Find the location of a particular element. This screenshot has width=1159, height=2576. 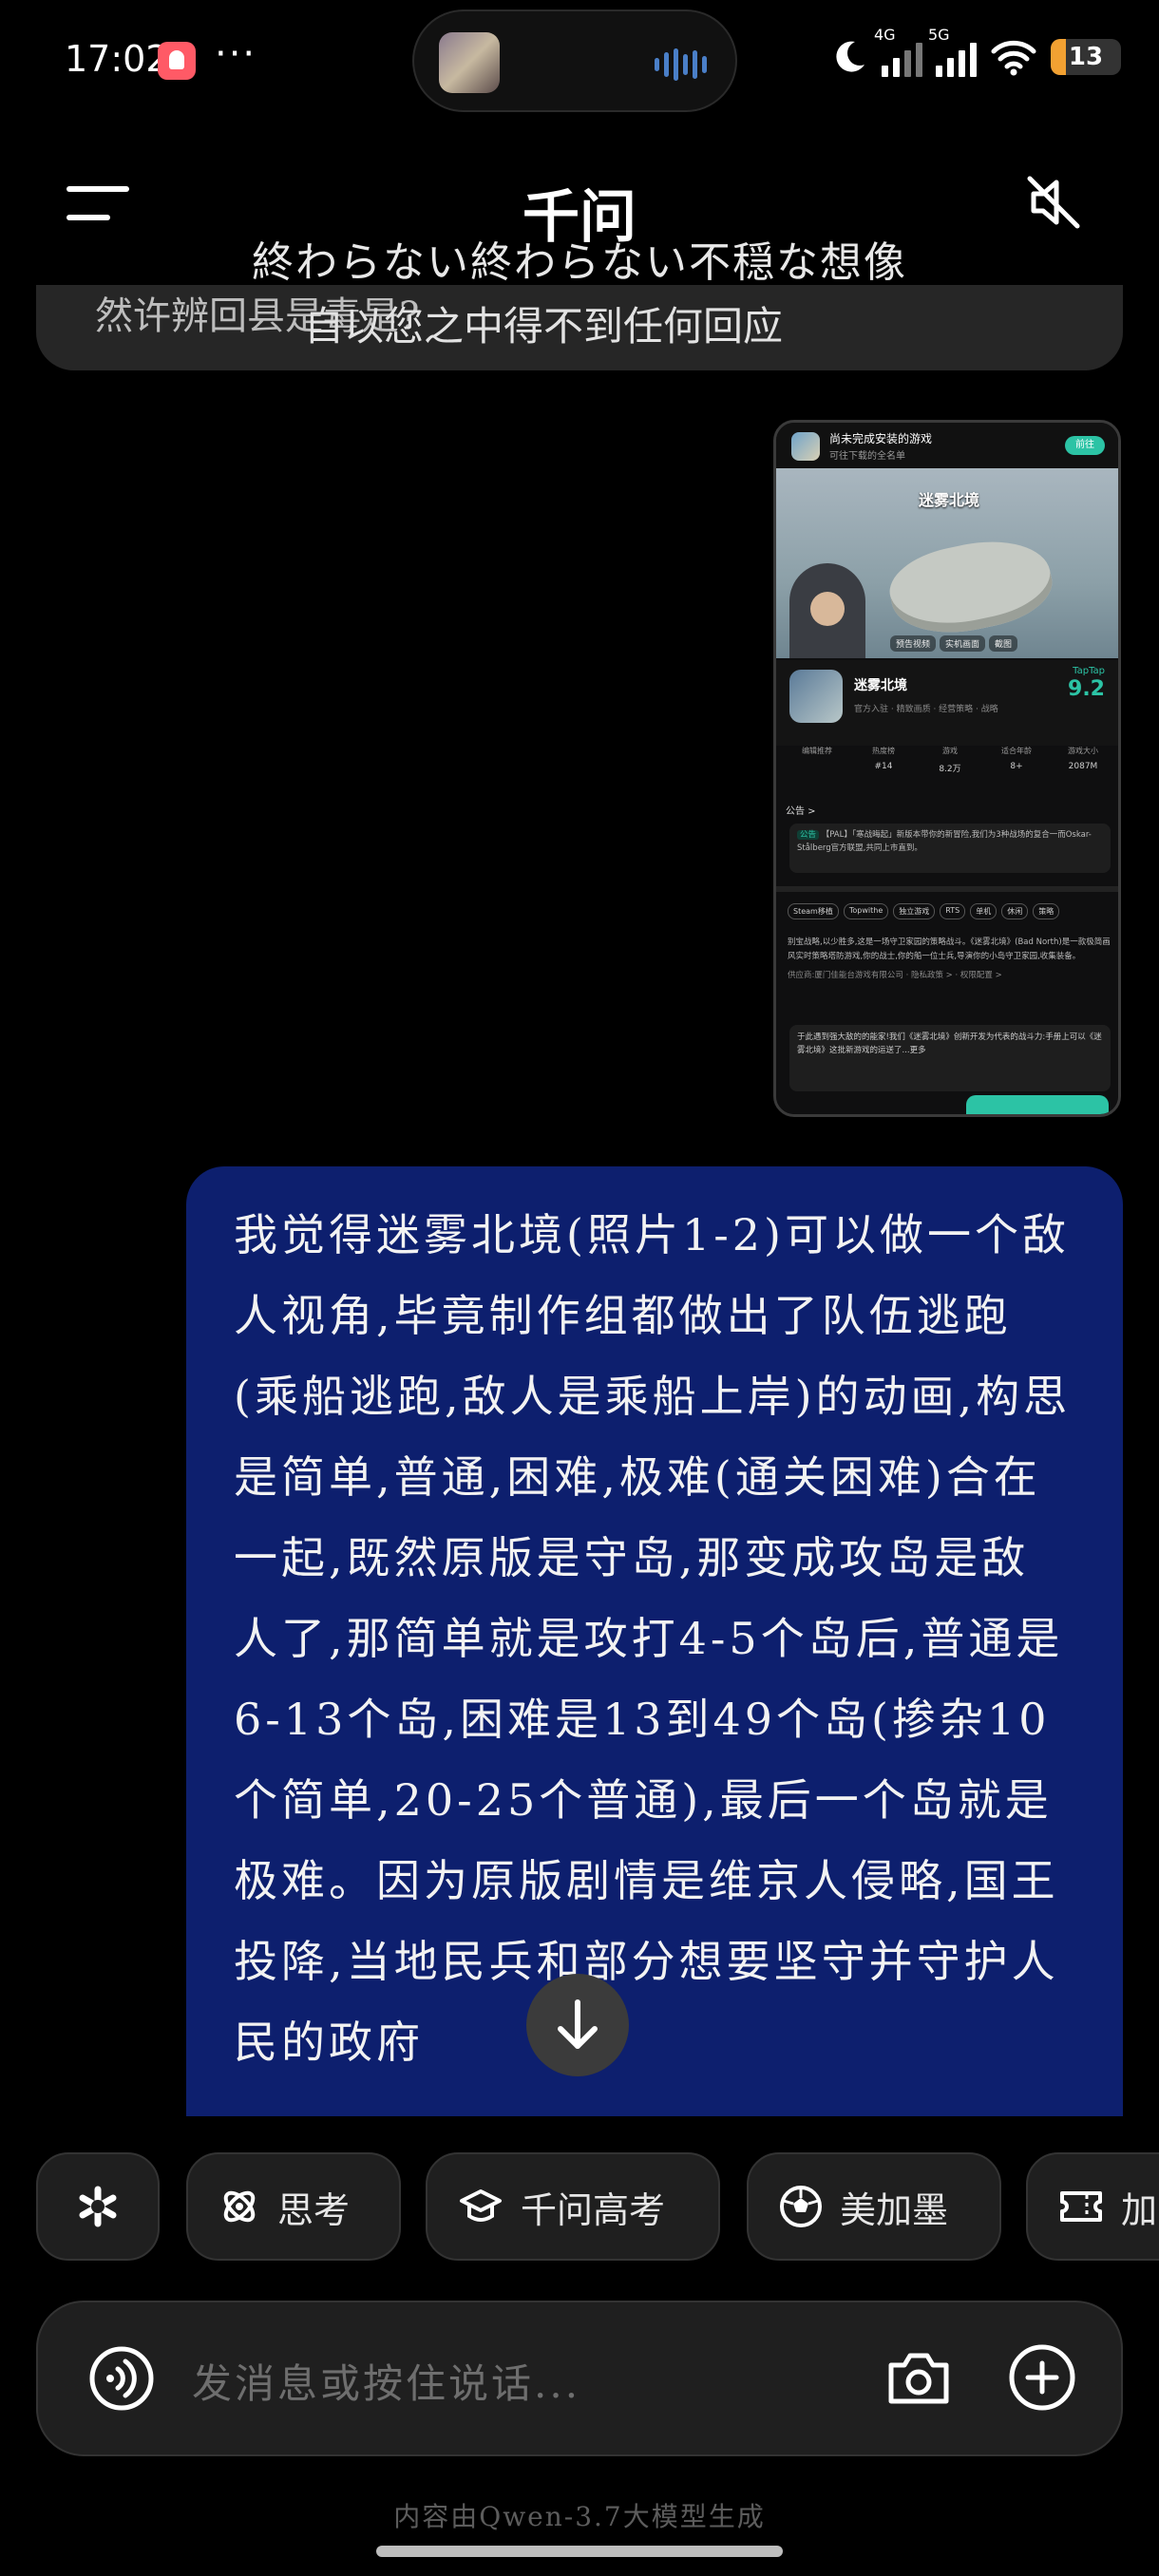

shot-stat-key: 热度榜 is located at coordinates (883, 751).